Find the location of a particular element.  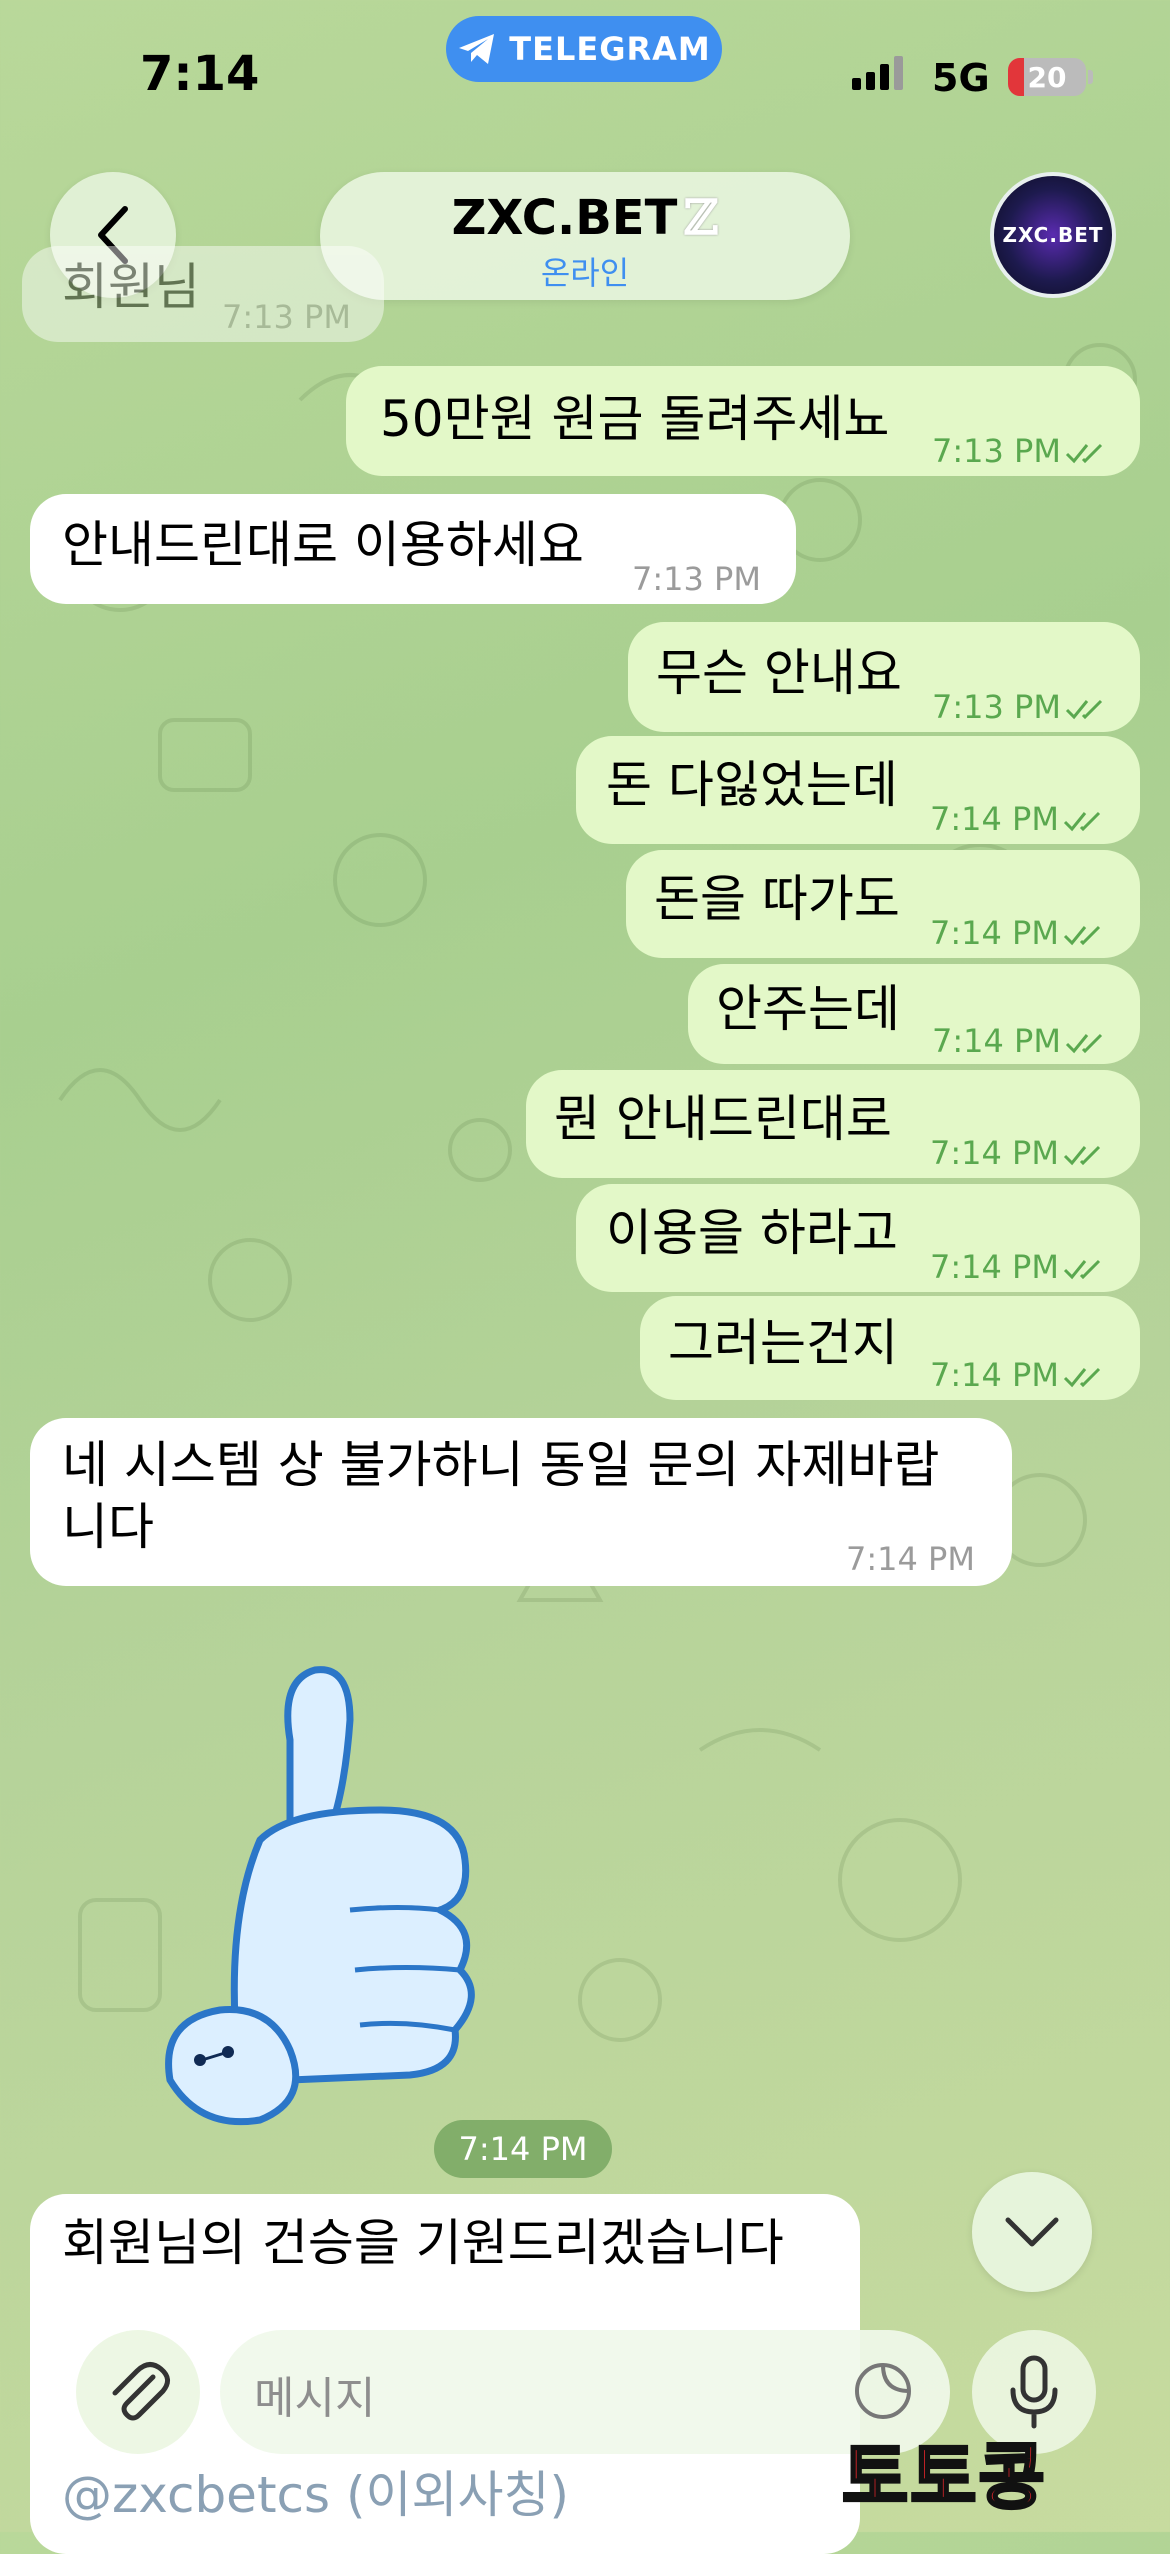

sticker-icon is located at coordinates (883, 2391).